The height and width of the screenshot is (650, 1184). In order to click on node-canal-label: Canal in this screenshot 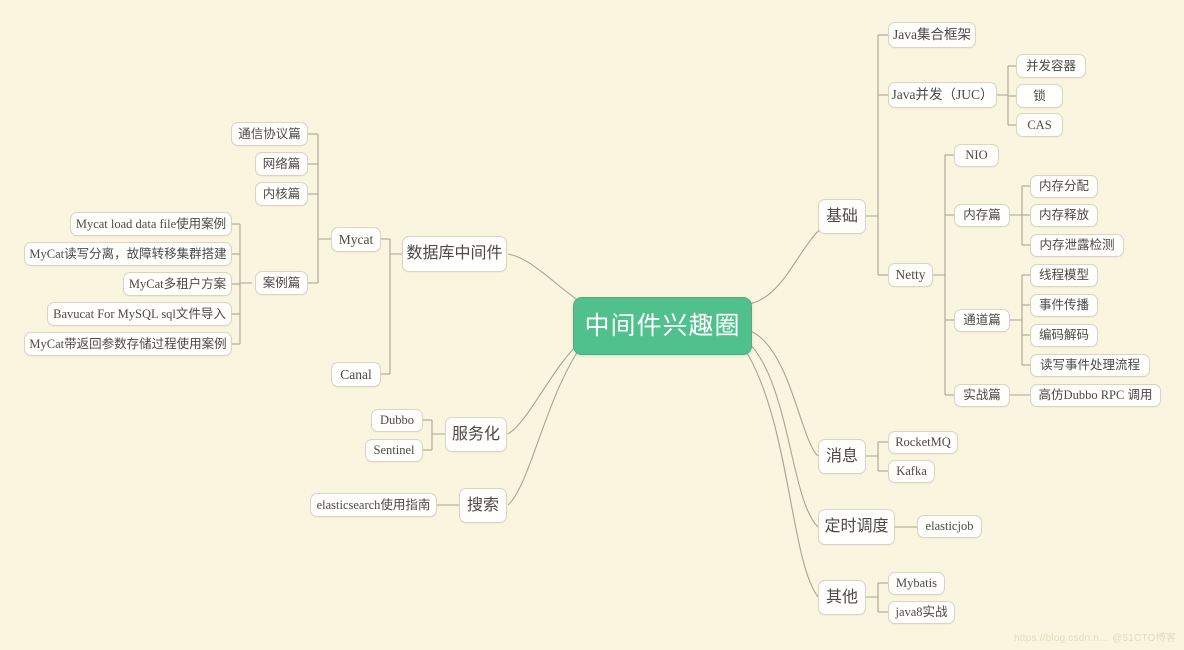, I will do `click(356, 374)`.